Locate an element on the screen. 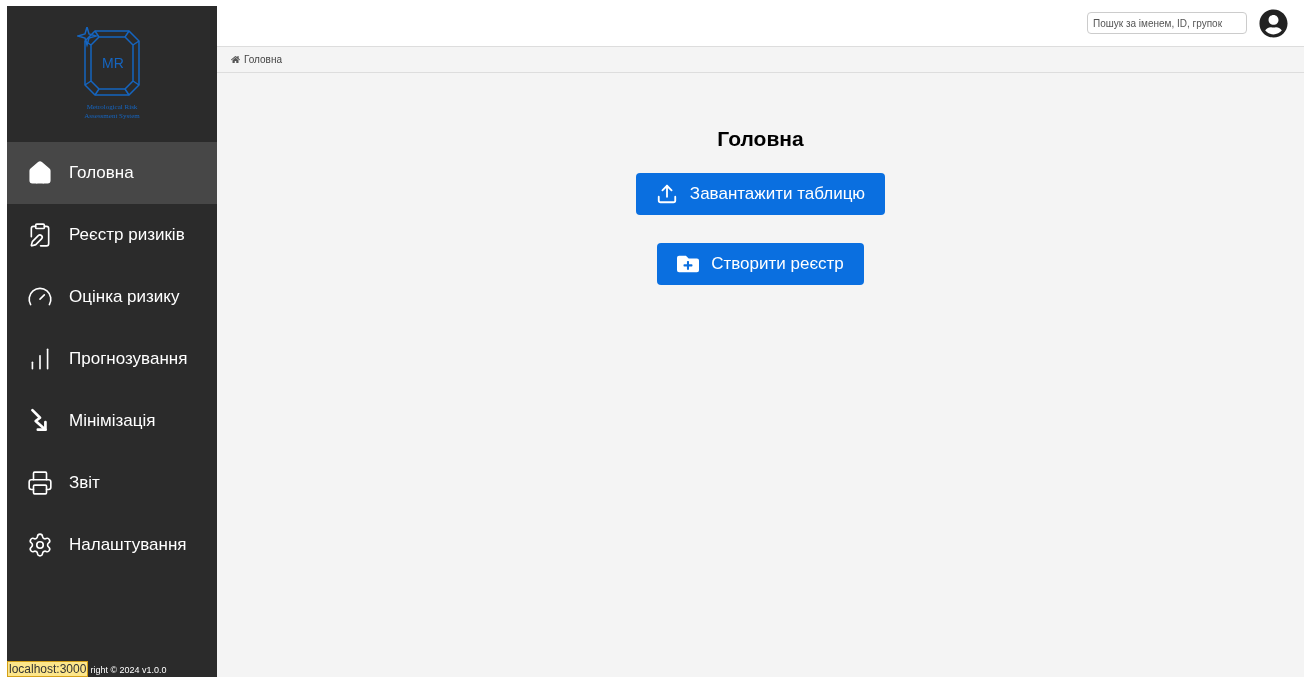 The image size is (1304, 677). sidebar-item: Мінімізація is located at coordinates (112, 421).